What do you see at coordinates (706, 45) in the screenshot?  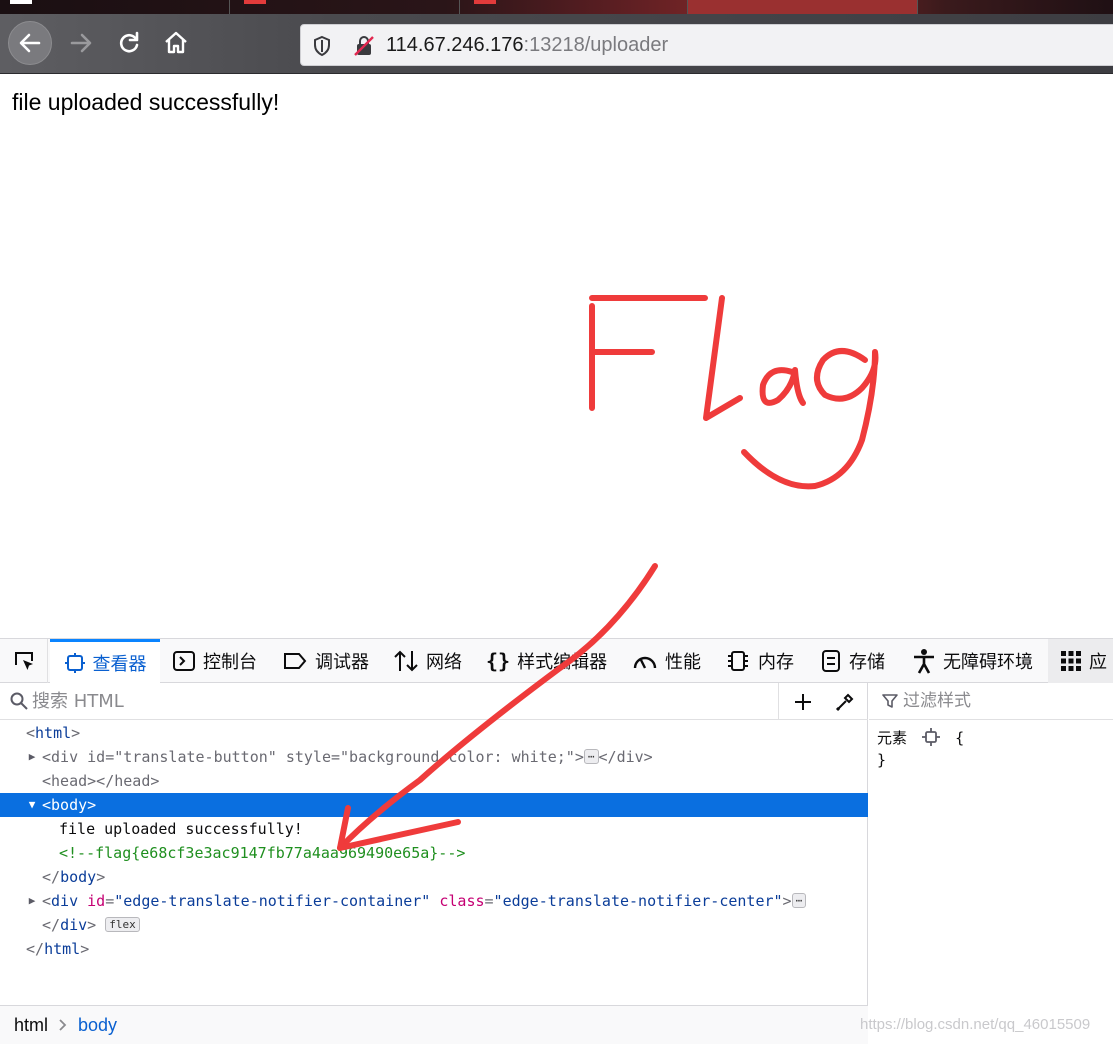 I see `address-bar: 114.67.246.176:13218/uploader` at bounding box center [706, 45].